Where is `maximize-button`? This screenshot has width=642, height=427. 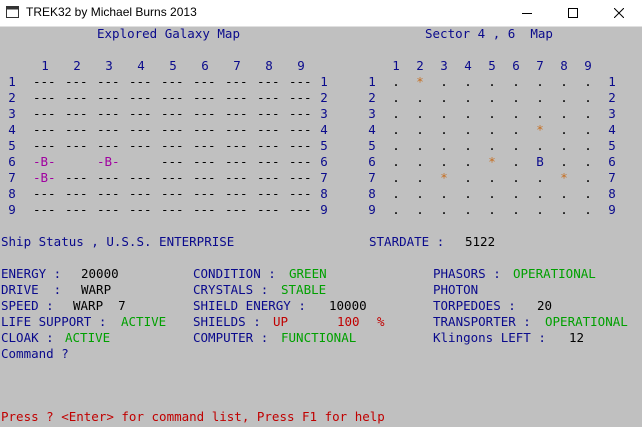 maximize-button is located at coordinates (573, 13).